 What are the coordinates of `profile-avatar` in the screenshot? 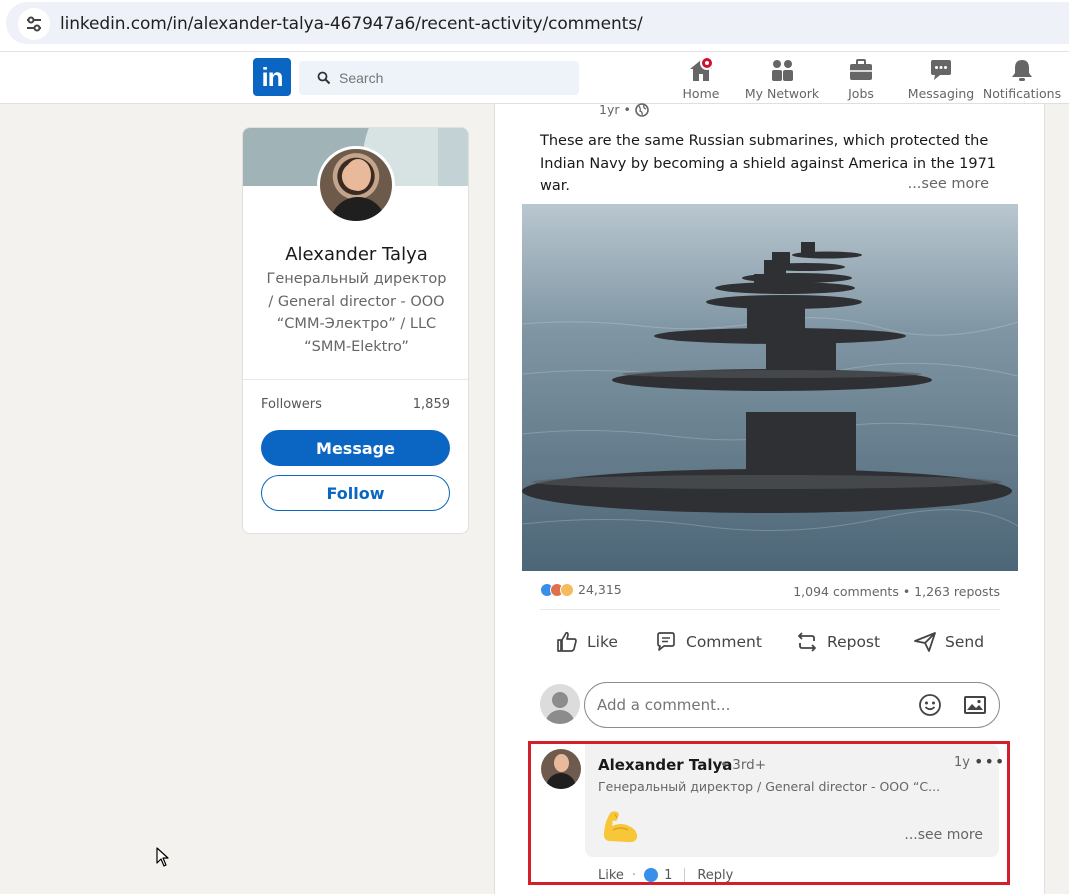 It's located at (356, 185).